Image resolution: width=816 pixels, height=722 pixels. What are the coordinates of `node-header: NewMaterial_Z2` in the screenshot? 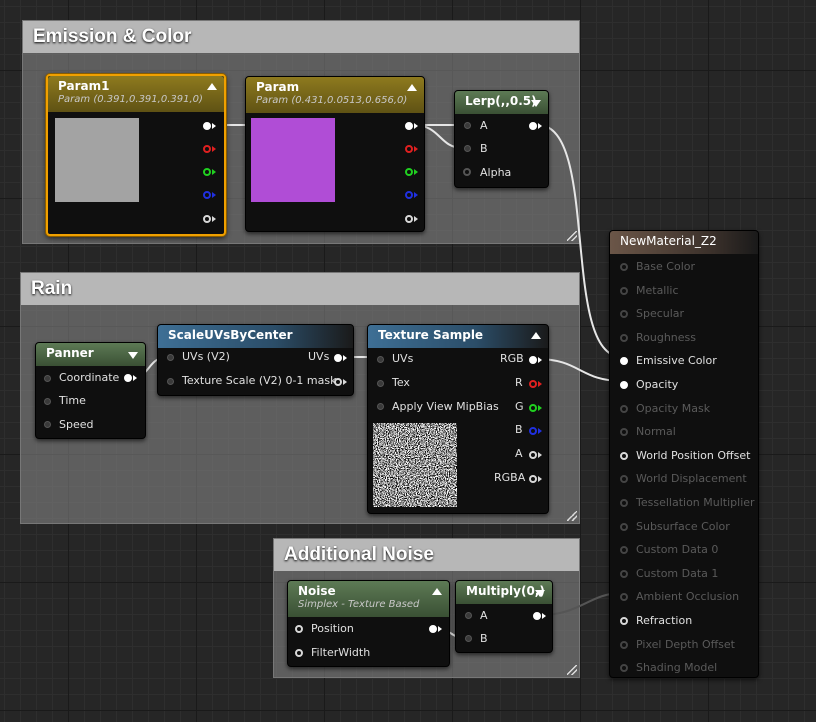 It's located at (684, 242).